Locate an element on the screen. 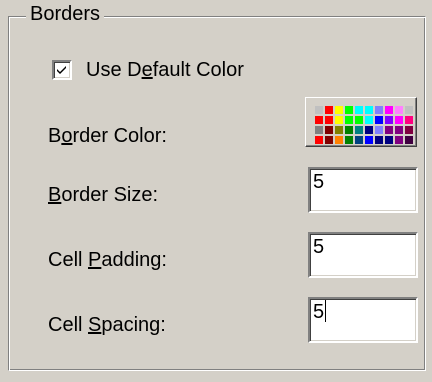 This screenshot has width=432, height=382. mnemonic-letter: P is located at coordinates (95, 260).